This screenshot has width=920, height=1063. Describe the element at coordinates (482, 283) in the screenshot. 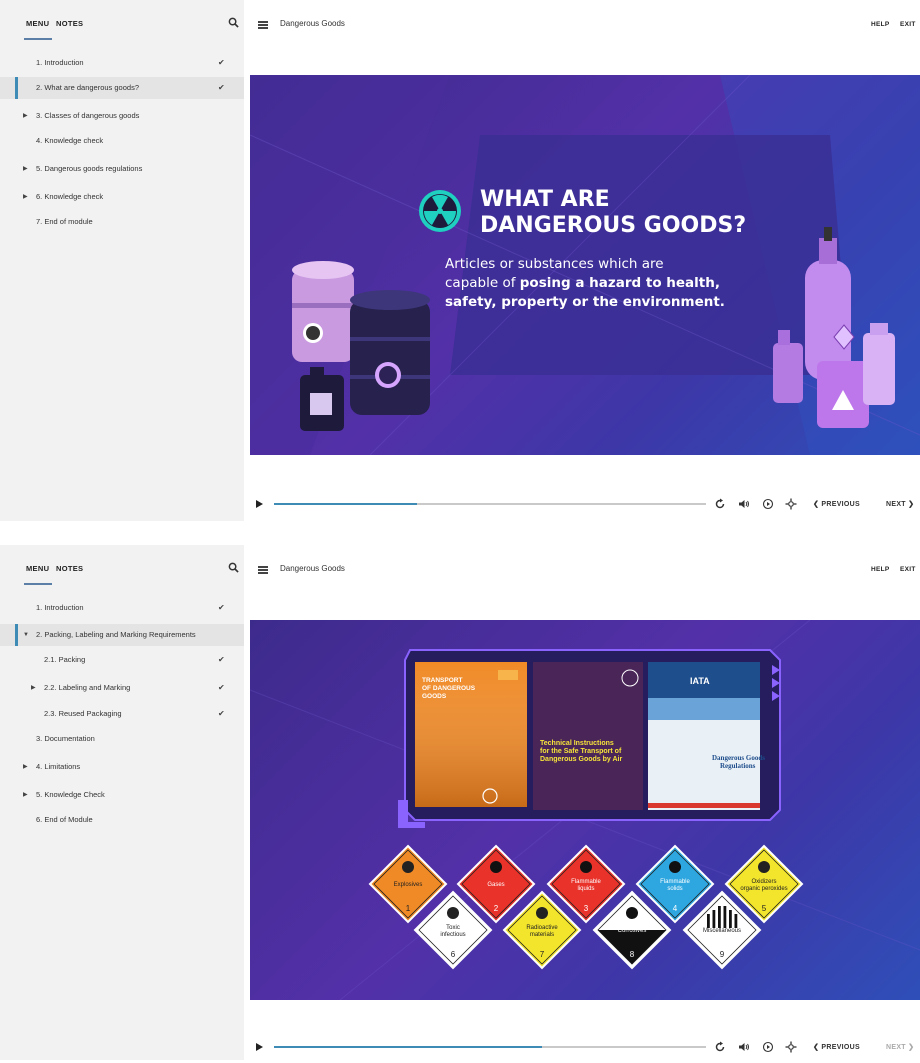

I see `slide-body-line-2-plain: capable of` at that location.